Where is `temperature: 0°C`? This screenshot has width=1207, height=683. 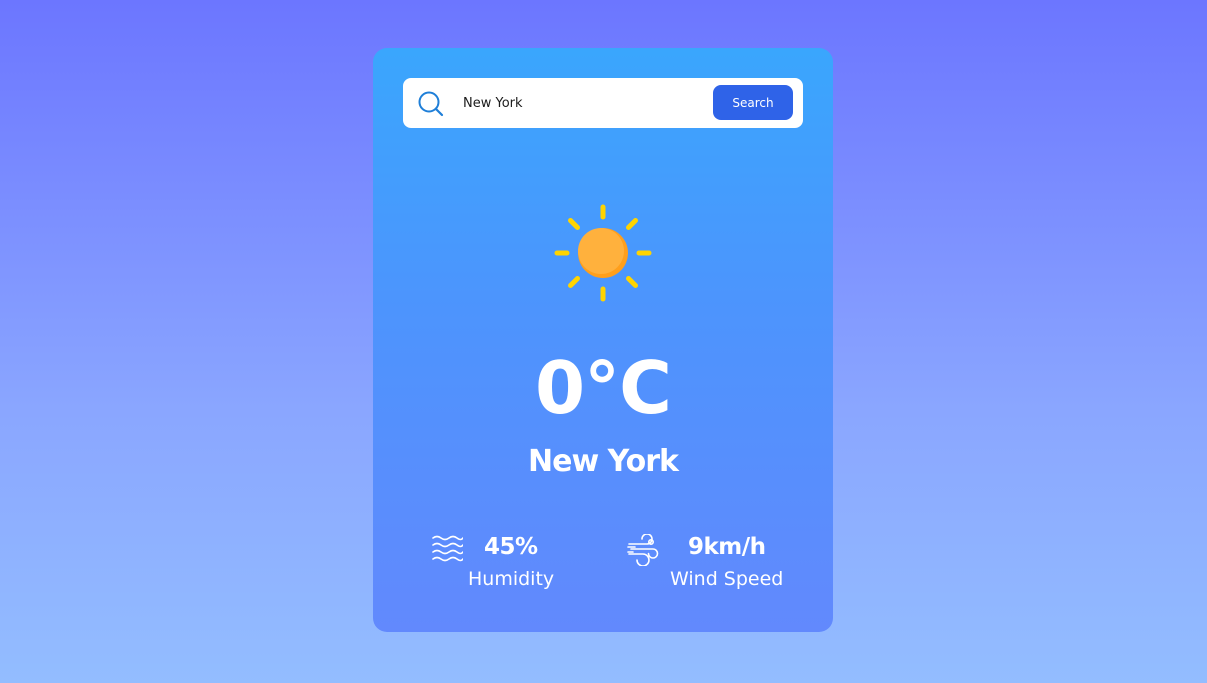 temperature: 0°C is located at coordinates (603, 388).